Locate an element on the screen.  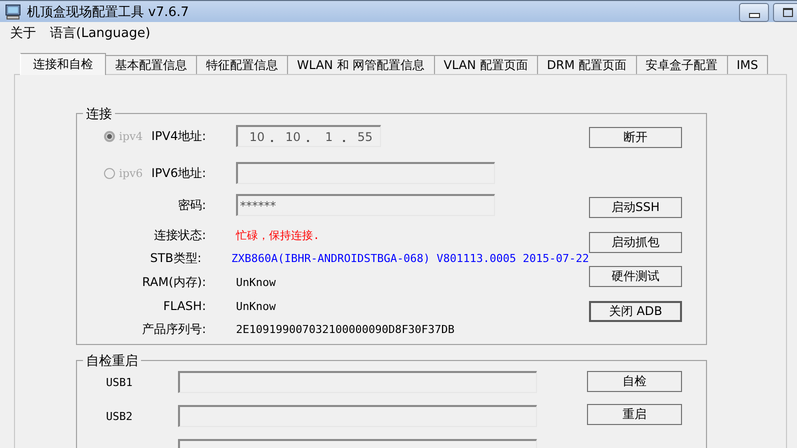
ip-address-field: 10 10 1 55 is located at coordinates (308, 136).